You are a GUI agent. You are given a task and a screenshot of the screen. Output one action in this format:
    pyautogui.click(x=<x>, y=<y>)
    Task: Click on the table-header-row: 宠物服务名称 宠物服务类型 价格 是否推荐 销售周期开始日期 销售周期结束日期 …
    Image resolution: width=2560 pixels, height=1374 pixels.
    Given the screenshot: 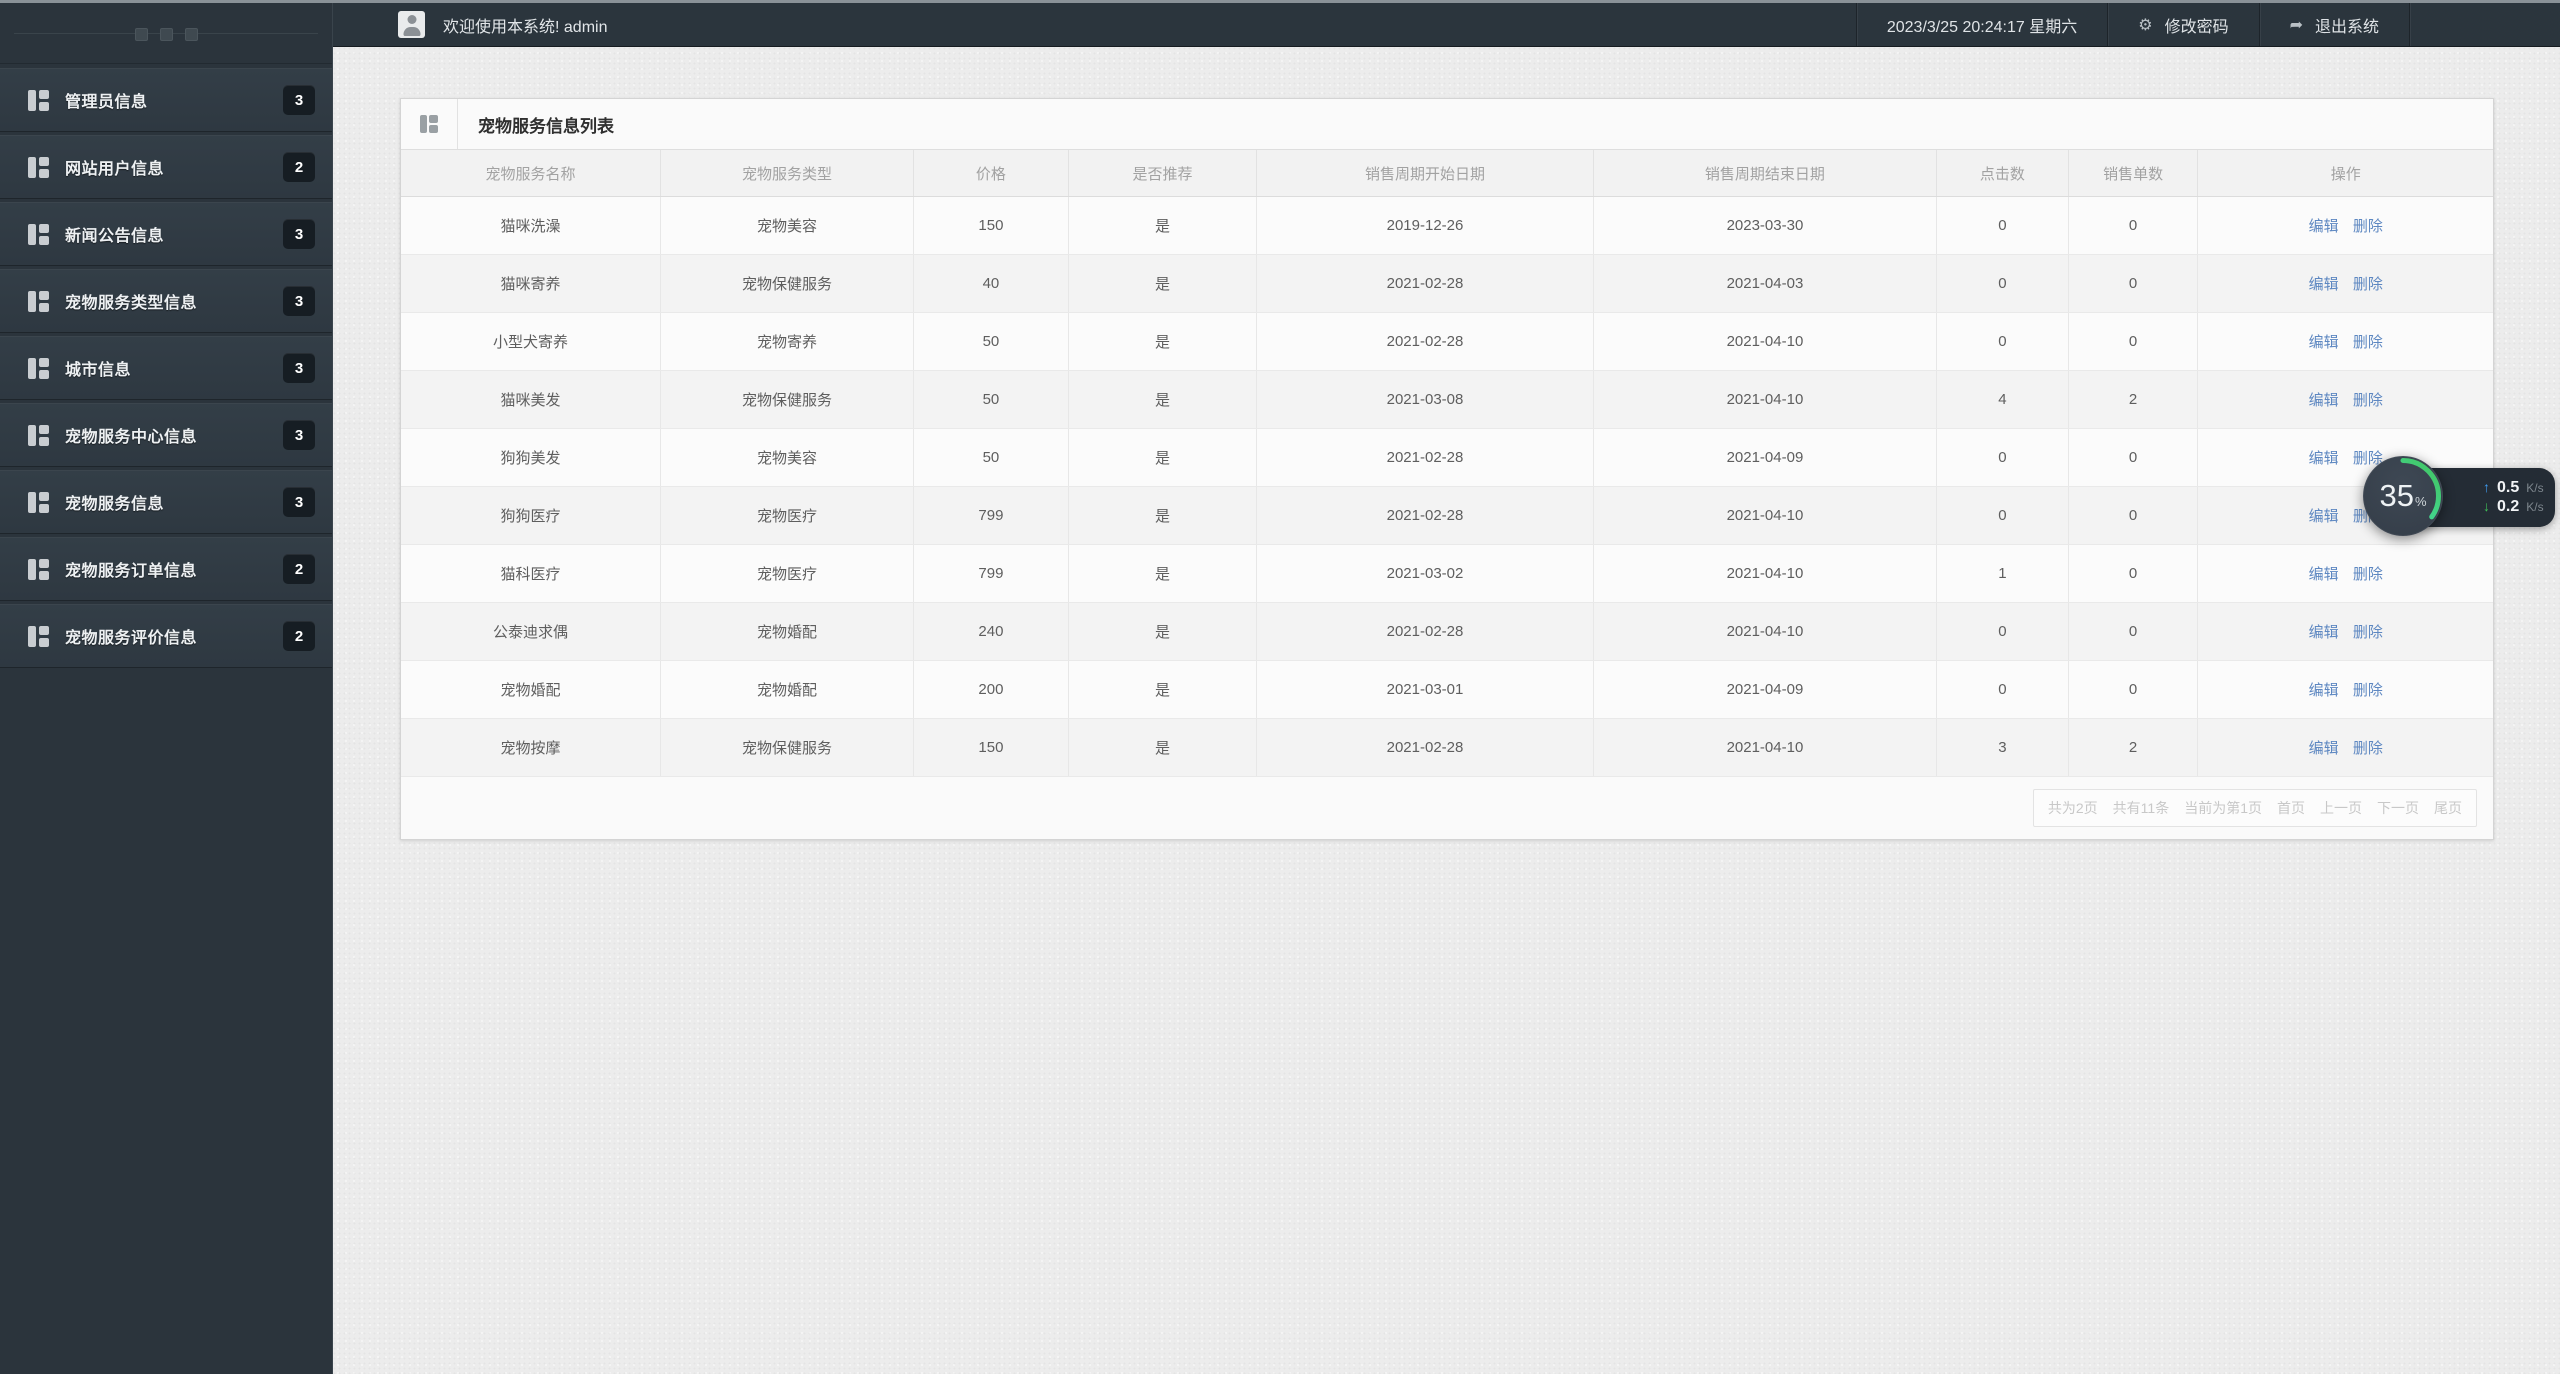 What is the action you would take?
    pyautogui.click(x=1447, y=173)
    